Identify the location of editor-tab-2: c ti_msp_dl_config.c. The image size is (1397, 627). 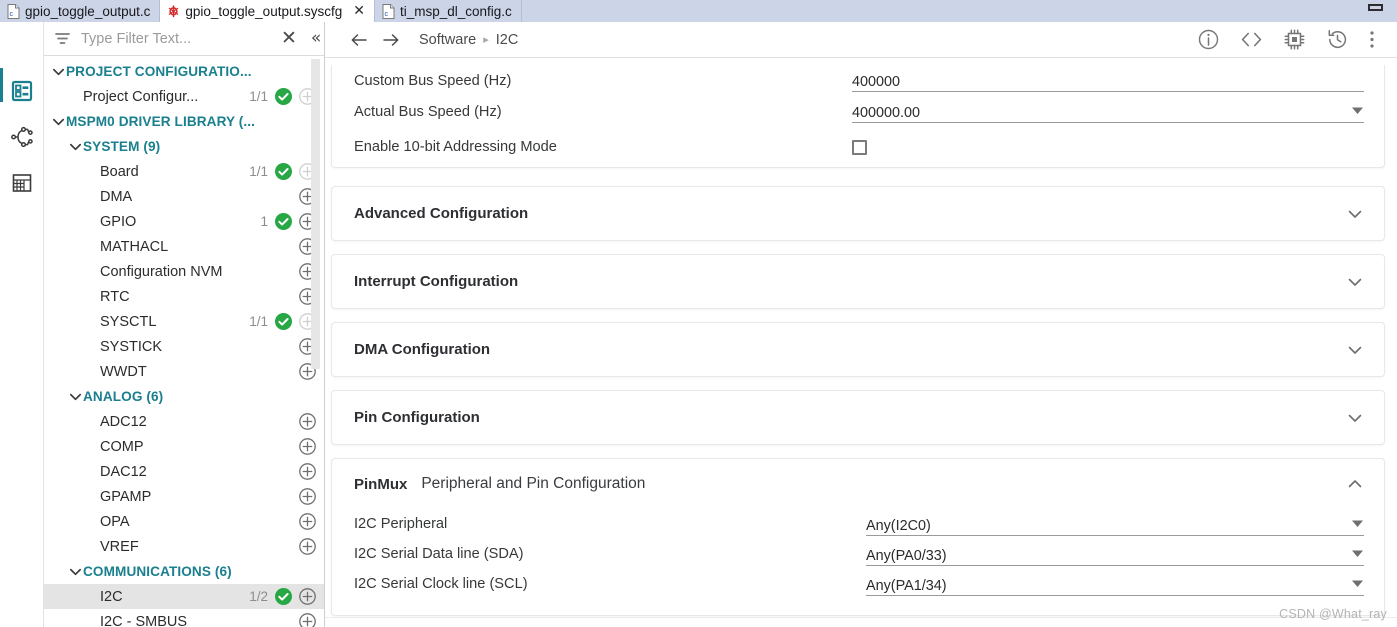
(448, 11).